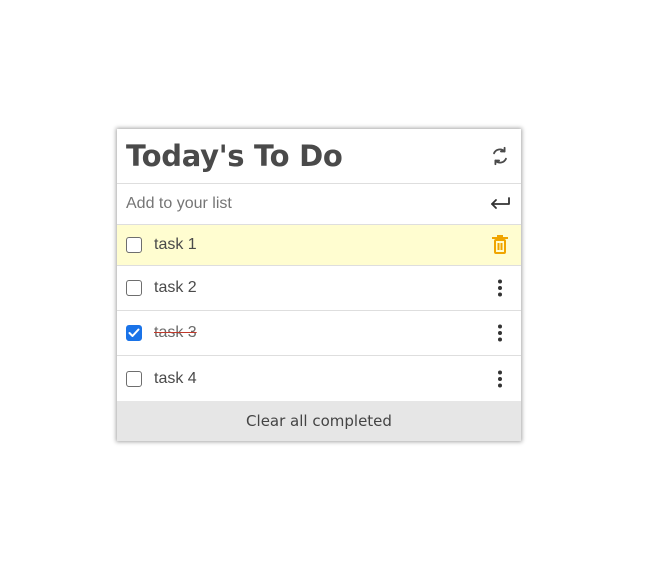 The height and width of the screenshot is (571, 666). What do you see at coordinates (319, 421) in the screenshot?
I see `clear-completed-button: Clear all completed` at bounding box center [319, 421].